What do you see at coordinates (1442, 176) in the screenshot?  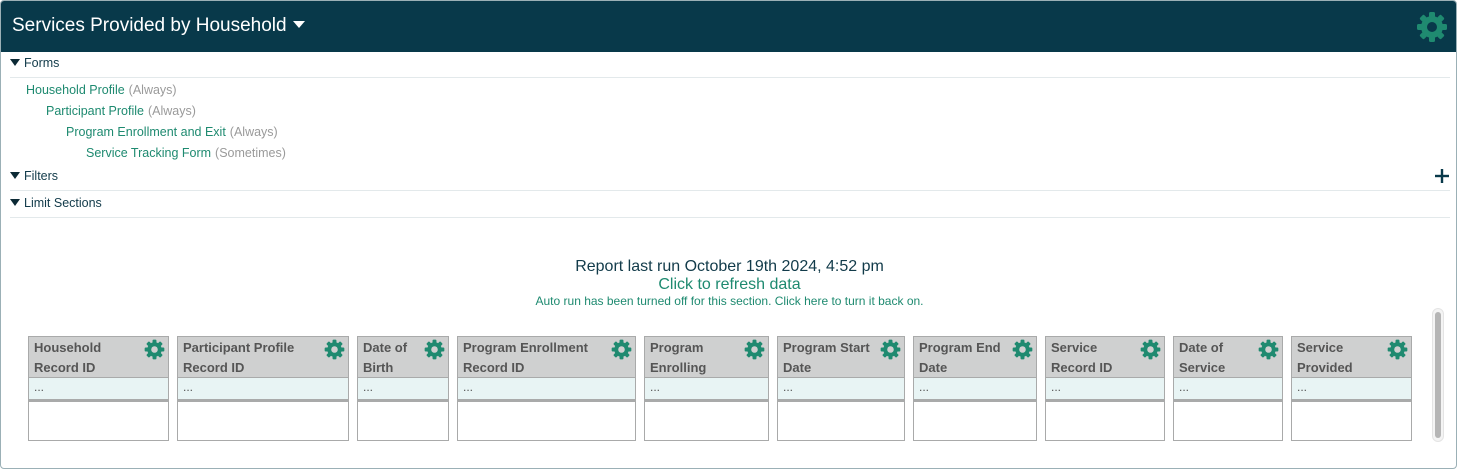 I see `plus-icon` at bounding box center [1442, 176].